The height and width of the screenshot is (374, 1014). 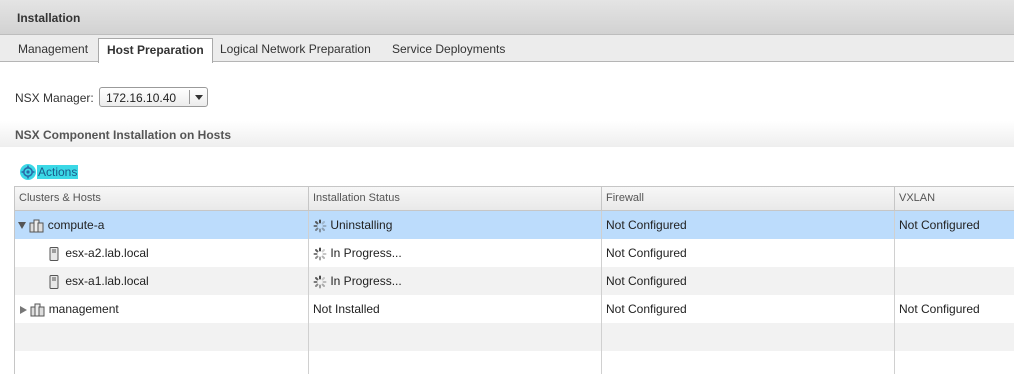 What do you see at coordinates (155, 50) in the screenshot?
I see `tab-host-preparation: Host Preparation` at bounding box center [155, 50].